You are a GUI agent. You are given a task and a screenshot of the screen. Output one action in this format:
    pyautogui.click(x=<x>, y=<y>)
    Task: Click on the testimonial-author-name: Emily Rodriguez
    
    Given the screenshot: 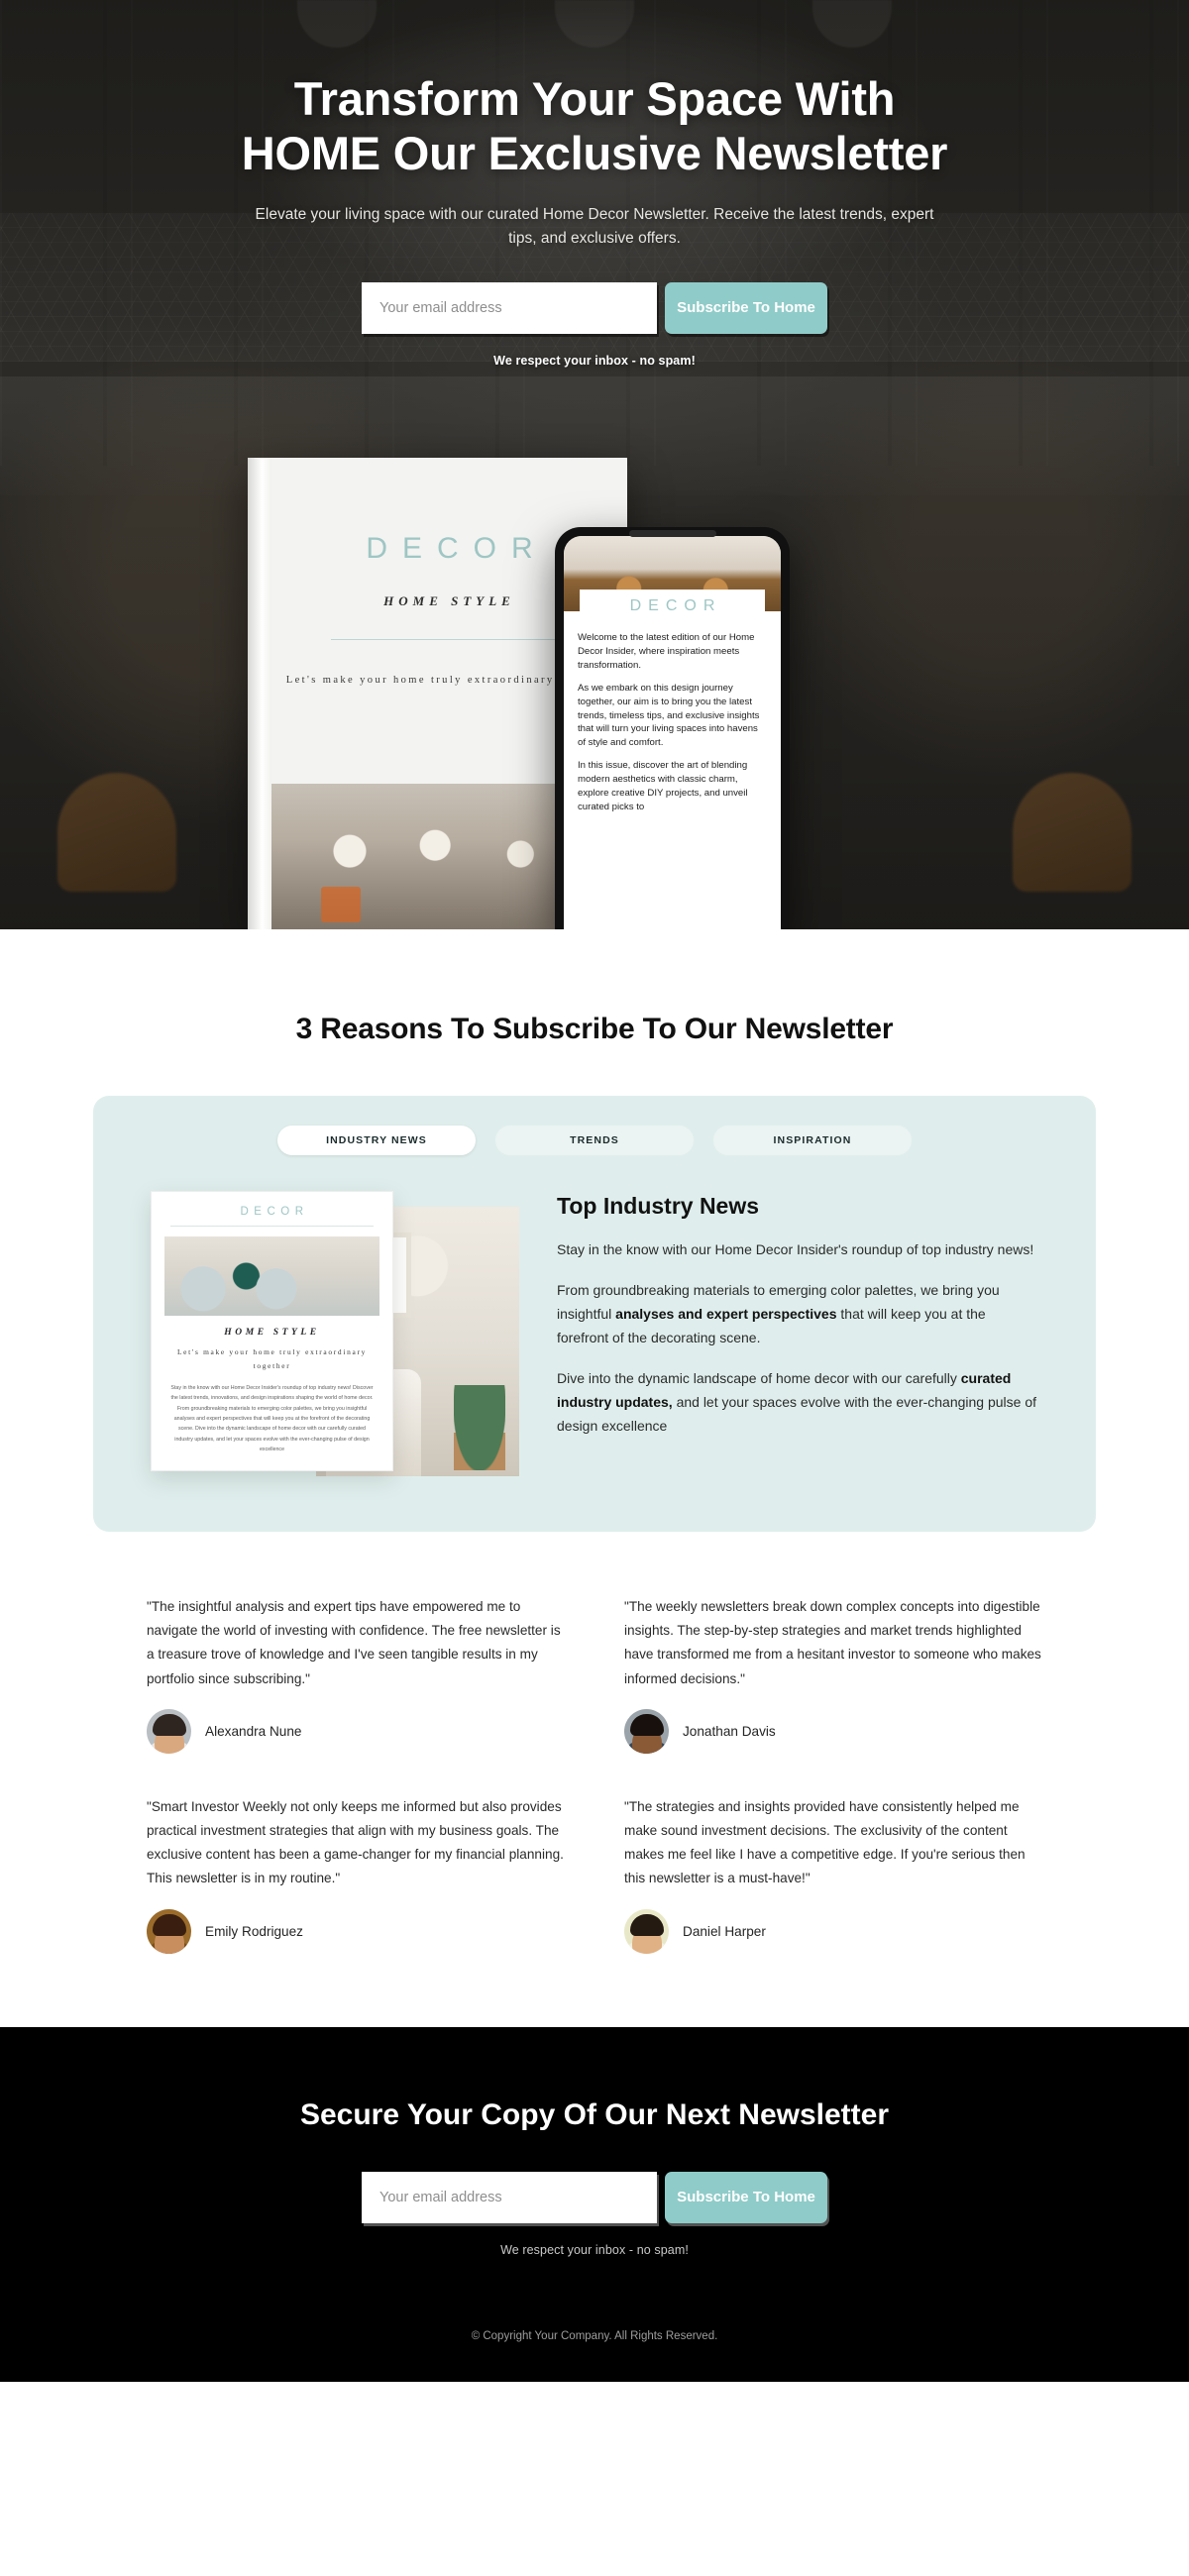 What is the action you would take?
    pyautogui.click(x=254, y=1931)
    